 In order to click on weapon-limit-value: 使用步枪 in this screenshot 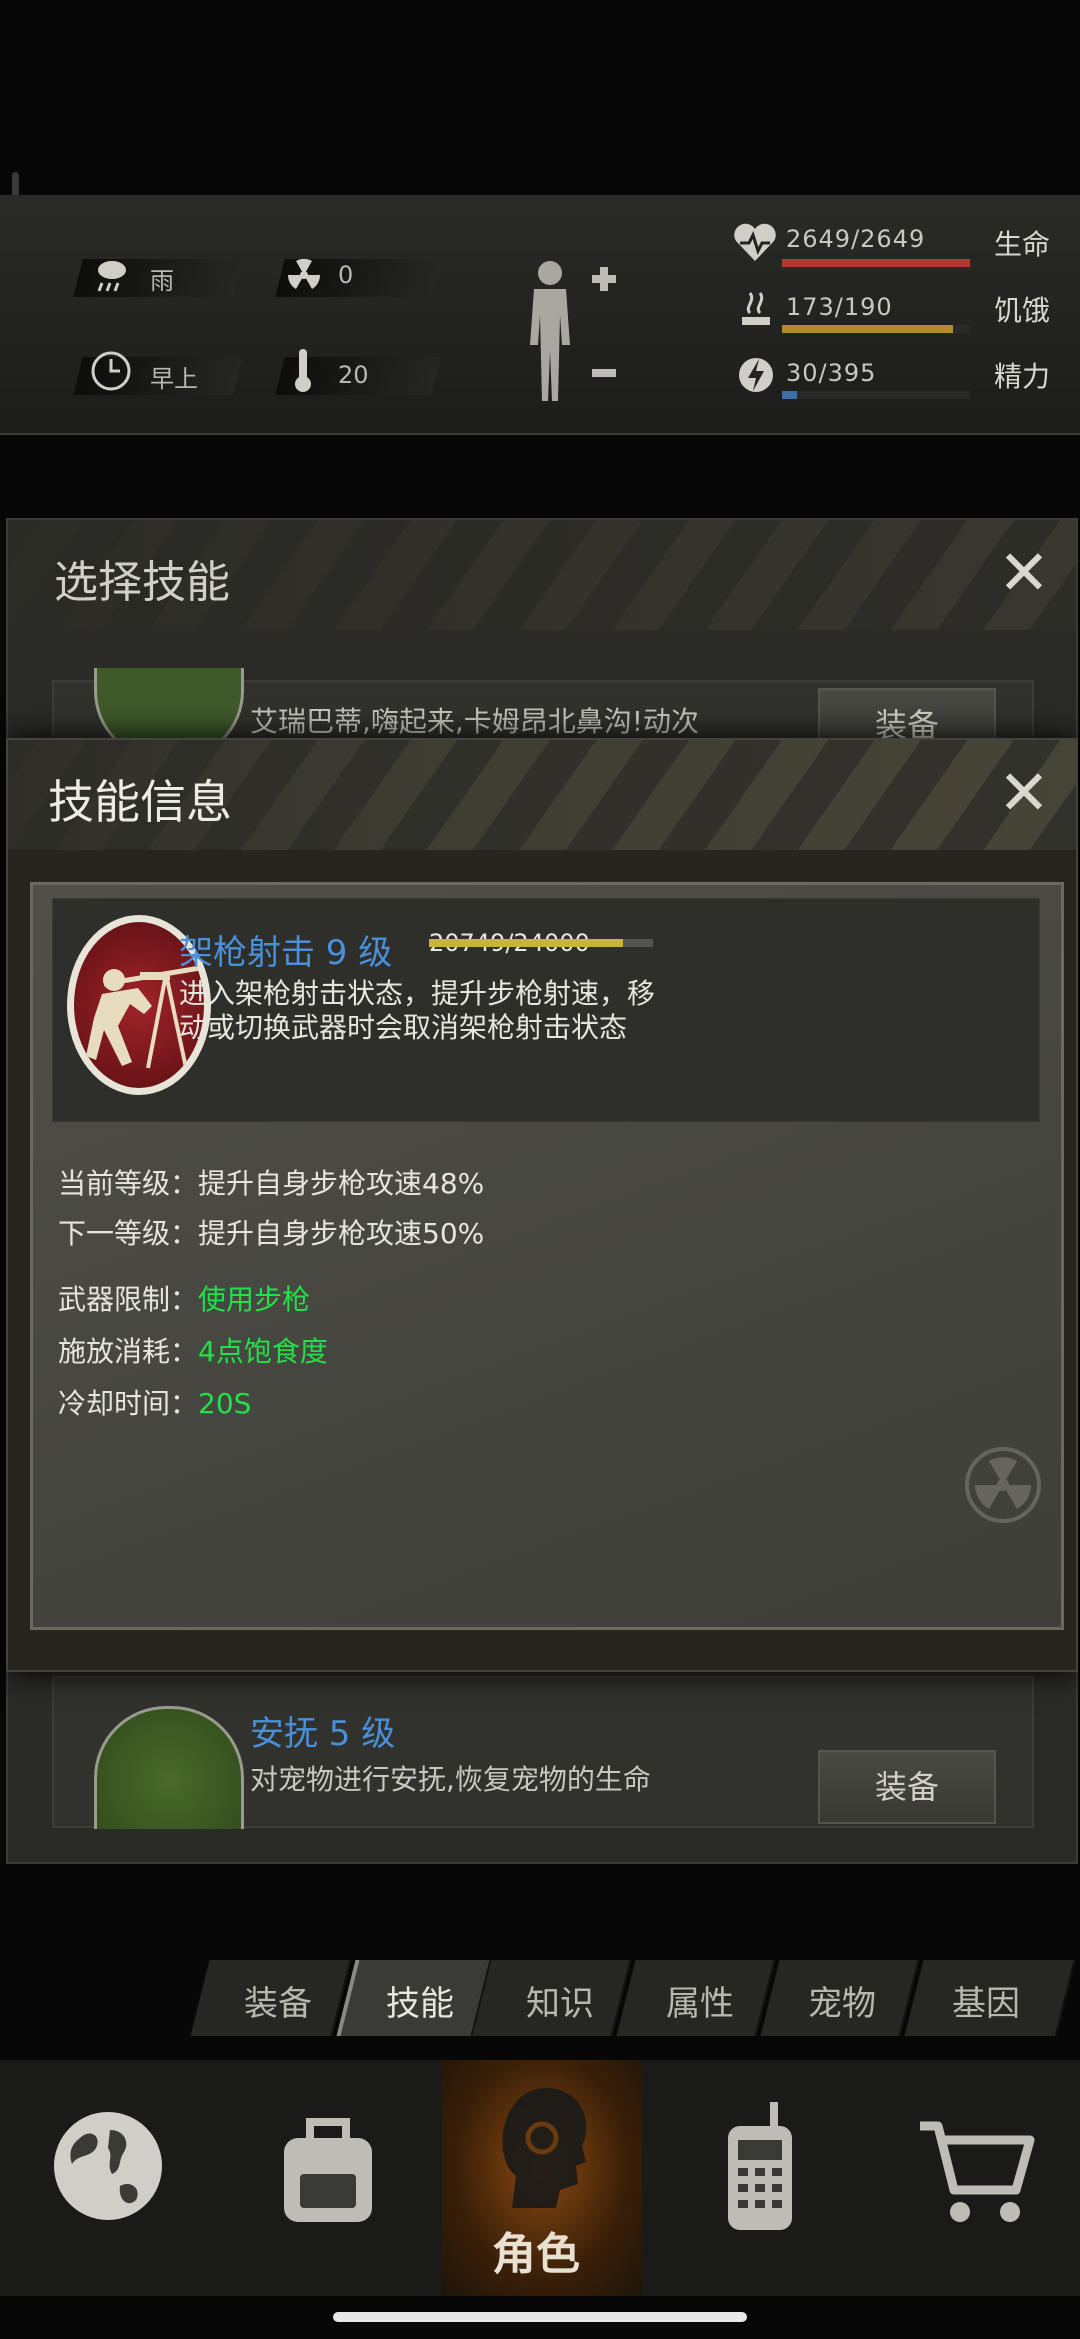, I will do `click(254, 1299)`.